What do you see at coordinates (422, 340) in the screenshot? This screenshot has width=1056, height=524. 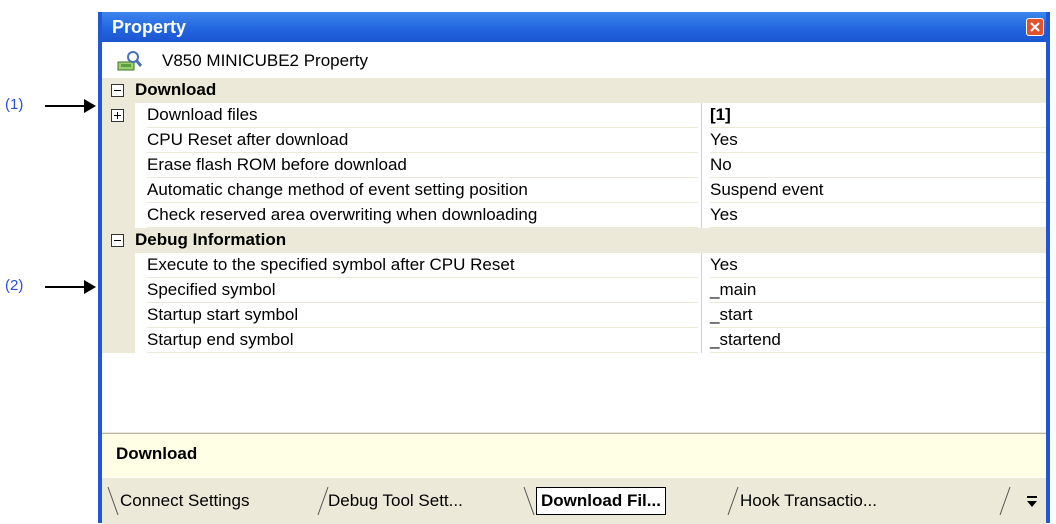 I see `property-name: Startup end symbol` at bounding box center [422, 340].